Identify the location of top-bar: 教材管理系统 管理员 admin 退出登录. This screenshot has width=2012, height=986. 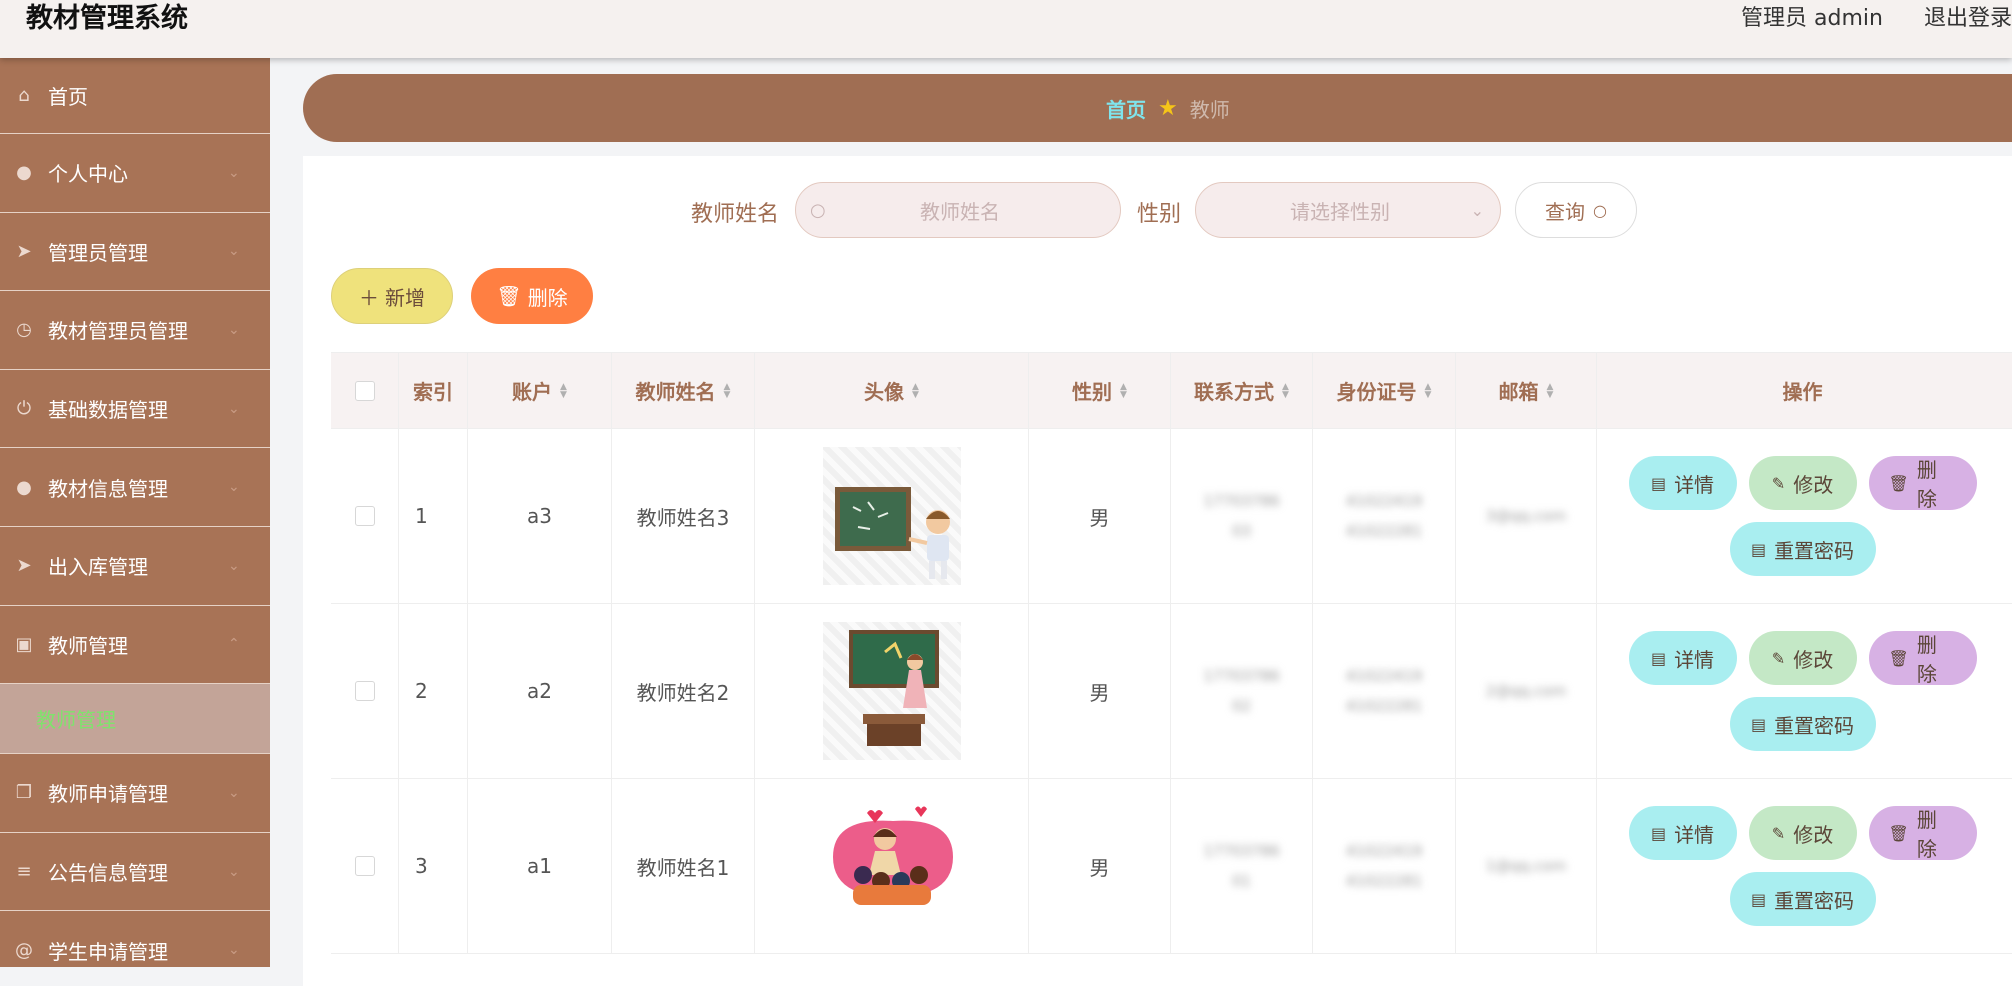
(1006, 29).